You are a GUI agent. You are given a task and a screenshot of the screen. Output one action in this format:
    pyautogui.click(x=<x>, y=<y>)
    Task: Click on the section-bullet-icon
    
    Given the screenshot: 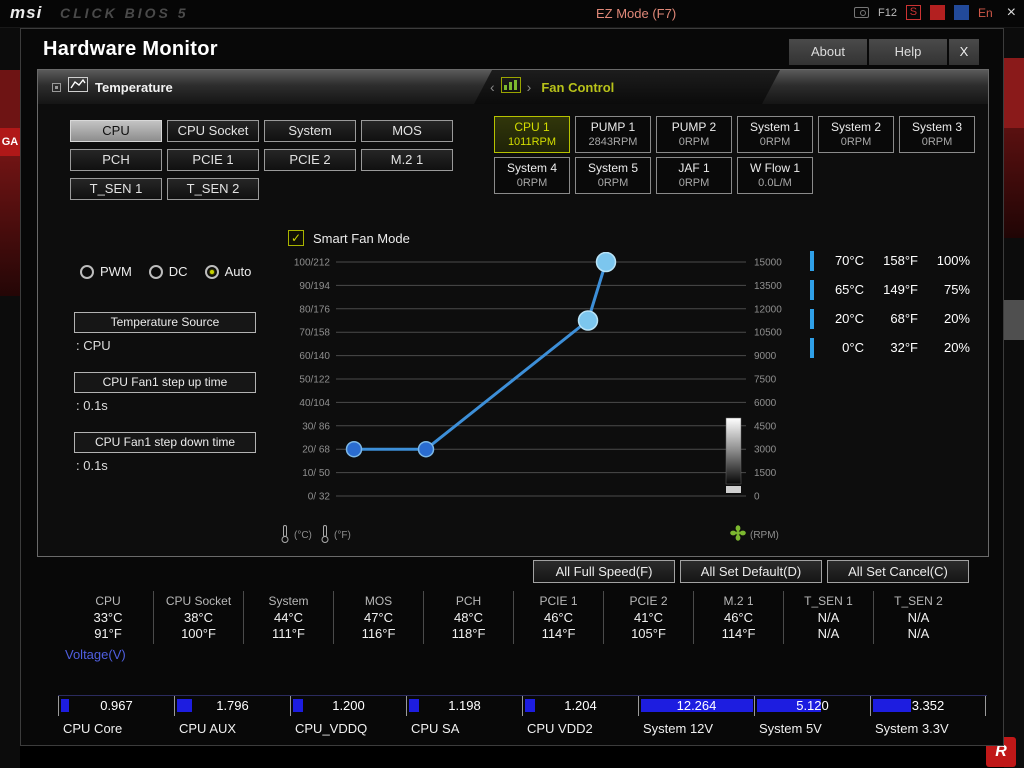 What is the action you would take?
    pyautogui.click(x=56, y=87)
    